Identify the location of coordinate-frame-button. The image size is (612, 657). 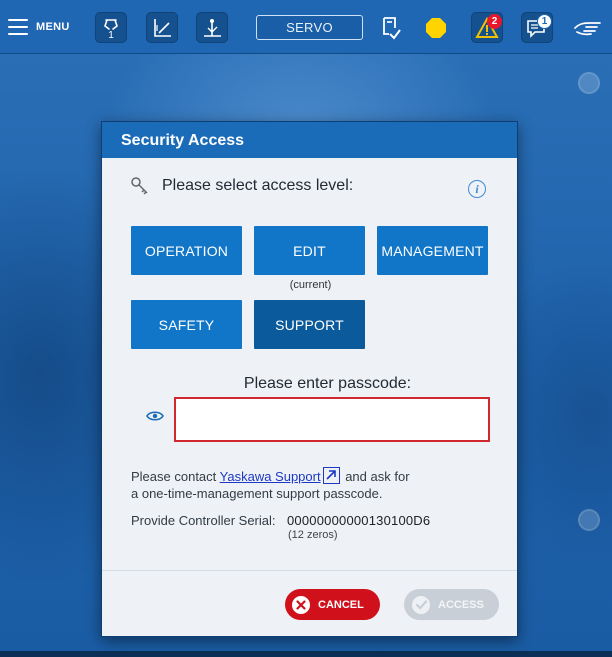
(162, 27).